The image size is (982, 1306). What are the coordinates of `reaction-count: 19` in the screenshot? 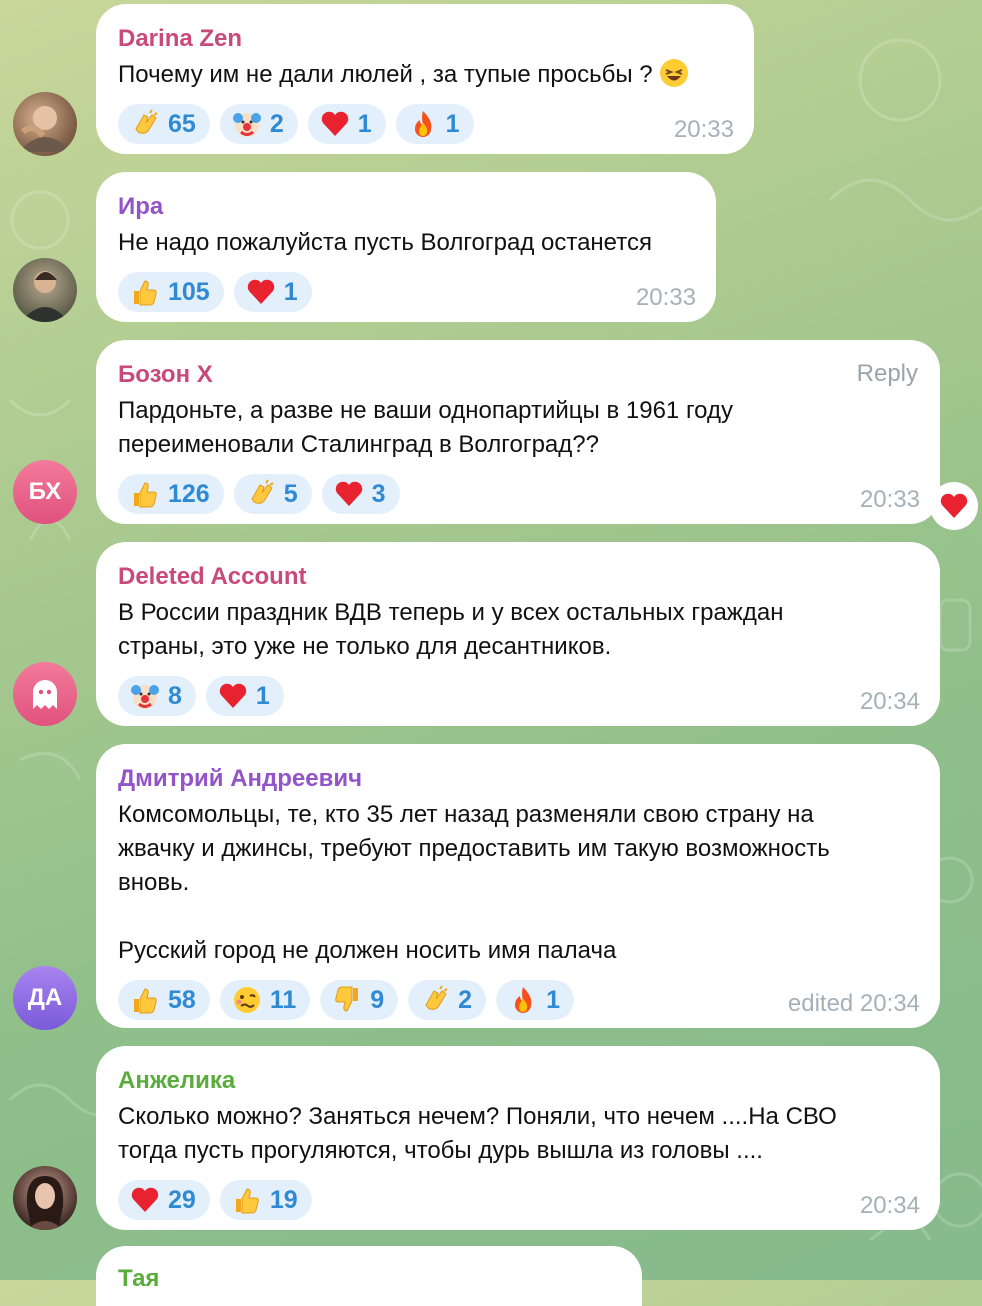 It's located at (283, 1199).